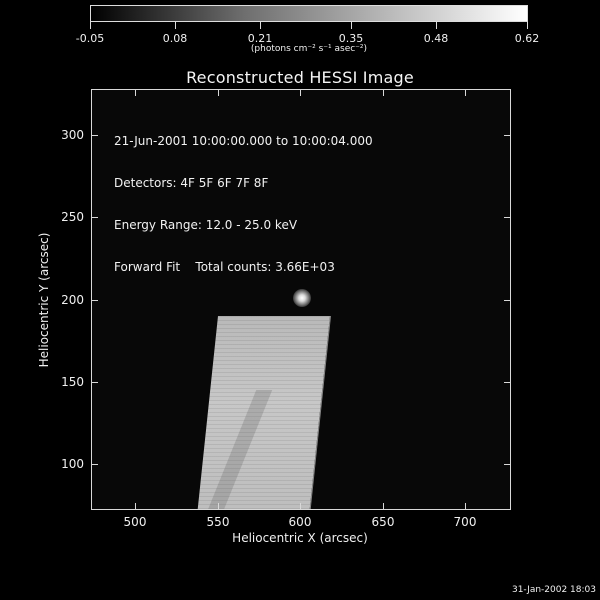 The image size is (600, 600). I want to click on info-detectors: Detectors: 4F 5F 6F 7F 8F, so click(191, 183).